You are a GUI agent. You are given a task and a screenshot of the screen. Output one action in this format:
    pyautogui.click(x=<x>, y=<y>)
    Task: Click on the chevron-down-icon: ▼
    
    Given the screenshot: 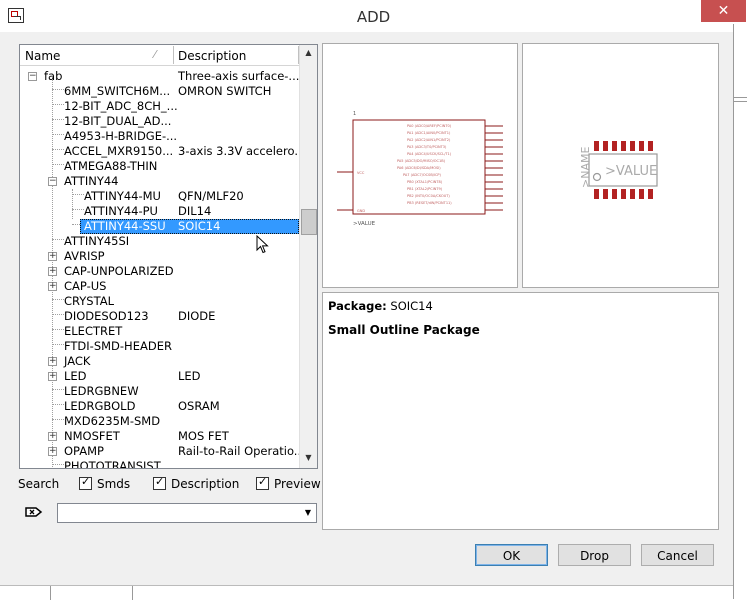 What is the action you would take?
    pyautogui.click(x=308, y=513)
    